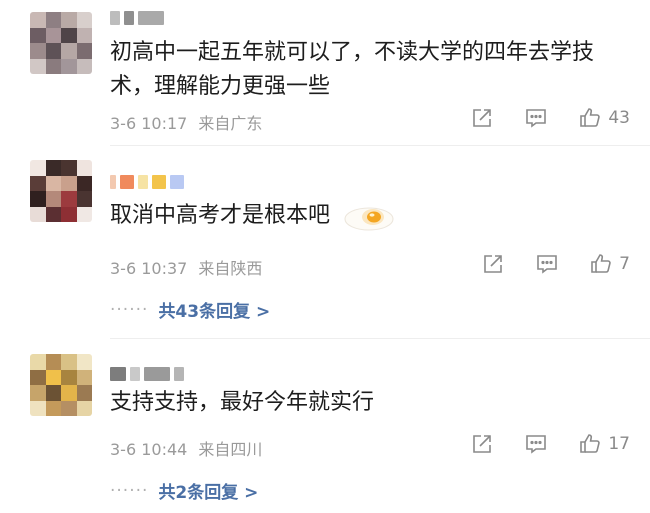  What do you see at coordinates (242, 402) in the screenshot?
I see `comment-text: 支持支持，最好今年就实行` at bounding box center [242, 402].